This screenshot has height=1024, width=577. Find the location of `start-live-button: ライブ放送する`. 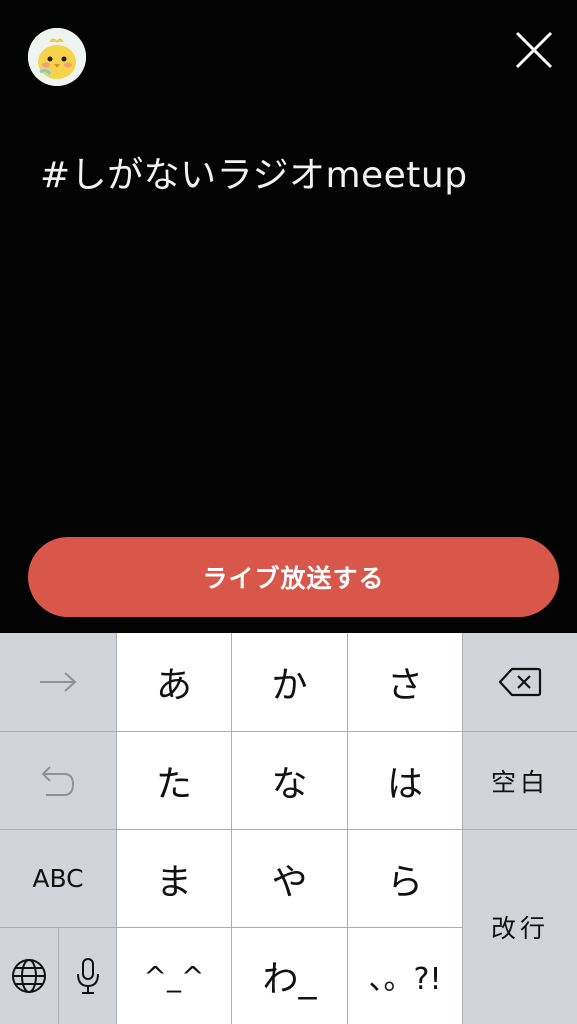

start-live-button: ライブ放送する is located at coordinates (293, 577).